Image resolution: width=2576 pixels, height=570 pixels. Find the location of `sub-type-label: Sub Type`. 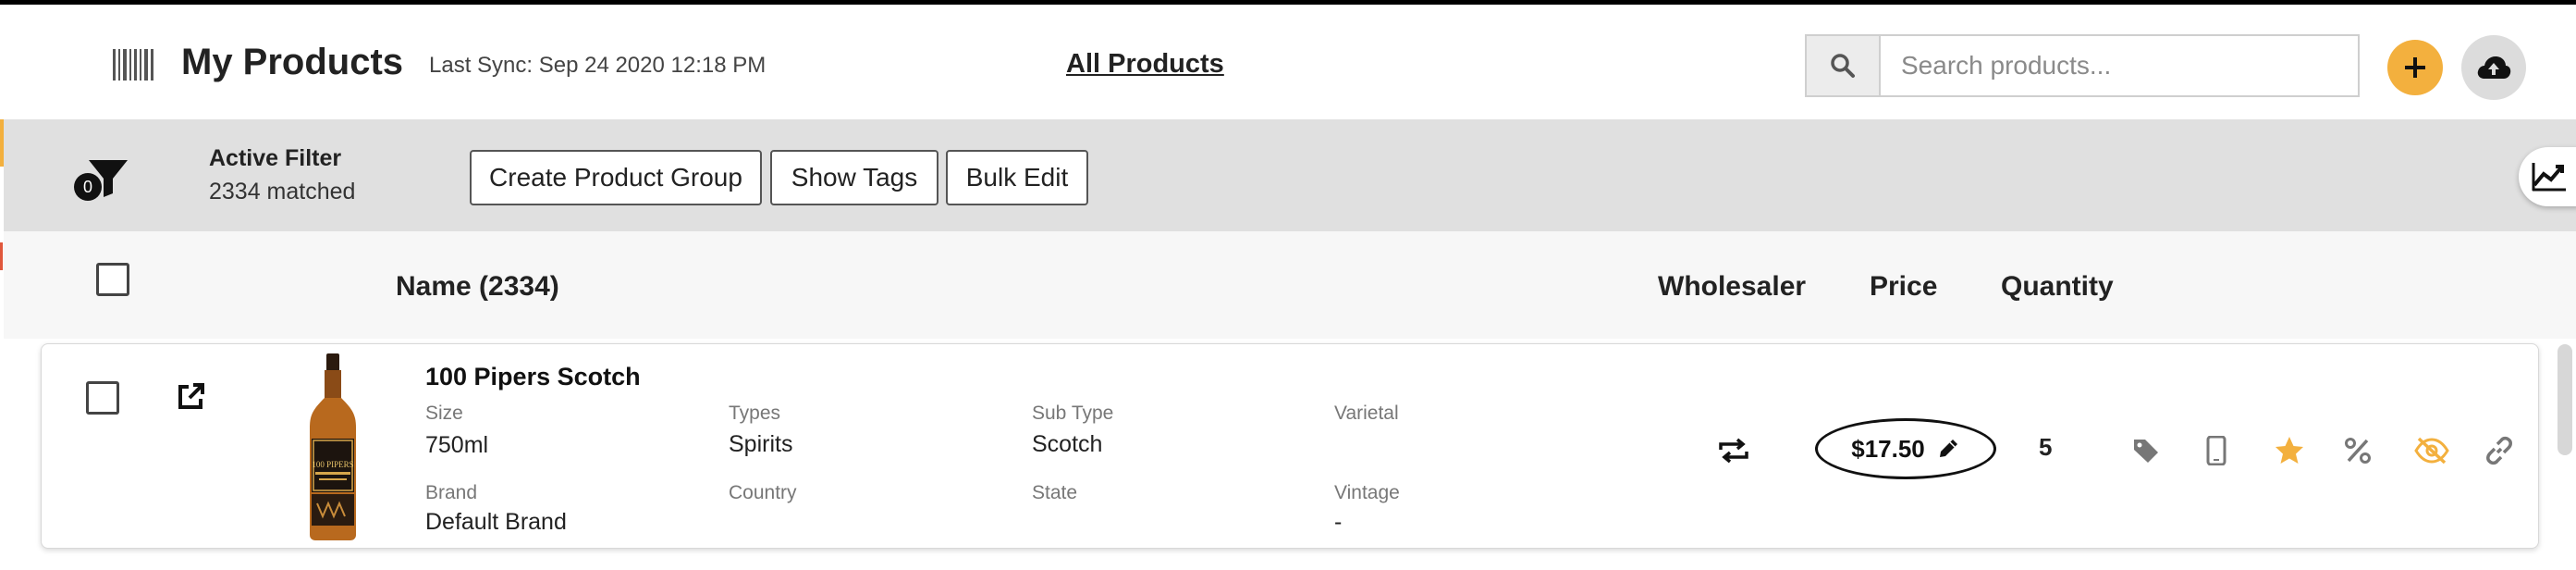

sub-type-label: Sub Type is located at coordinates (1073, 413).